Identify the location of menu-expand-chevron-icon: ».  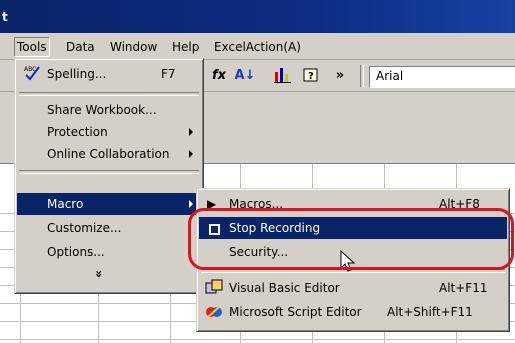
(109, 274).